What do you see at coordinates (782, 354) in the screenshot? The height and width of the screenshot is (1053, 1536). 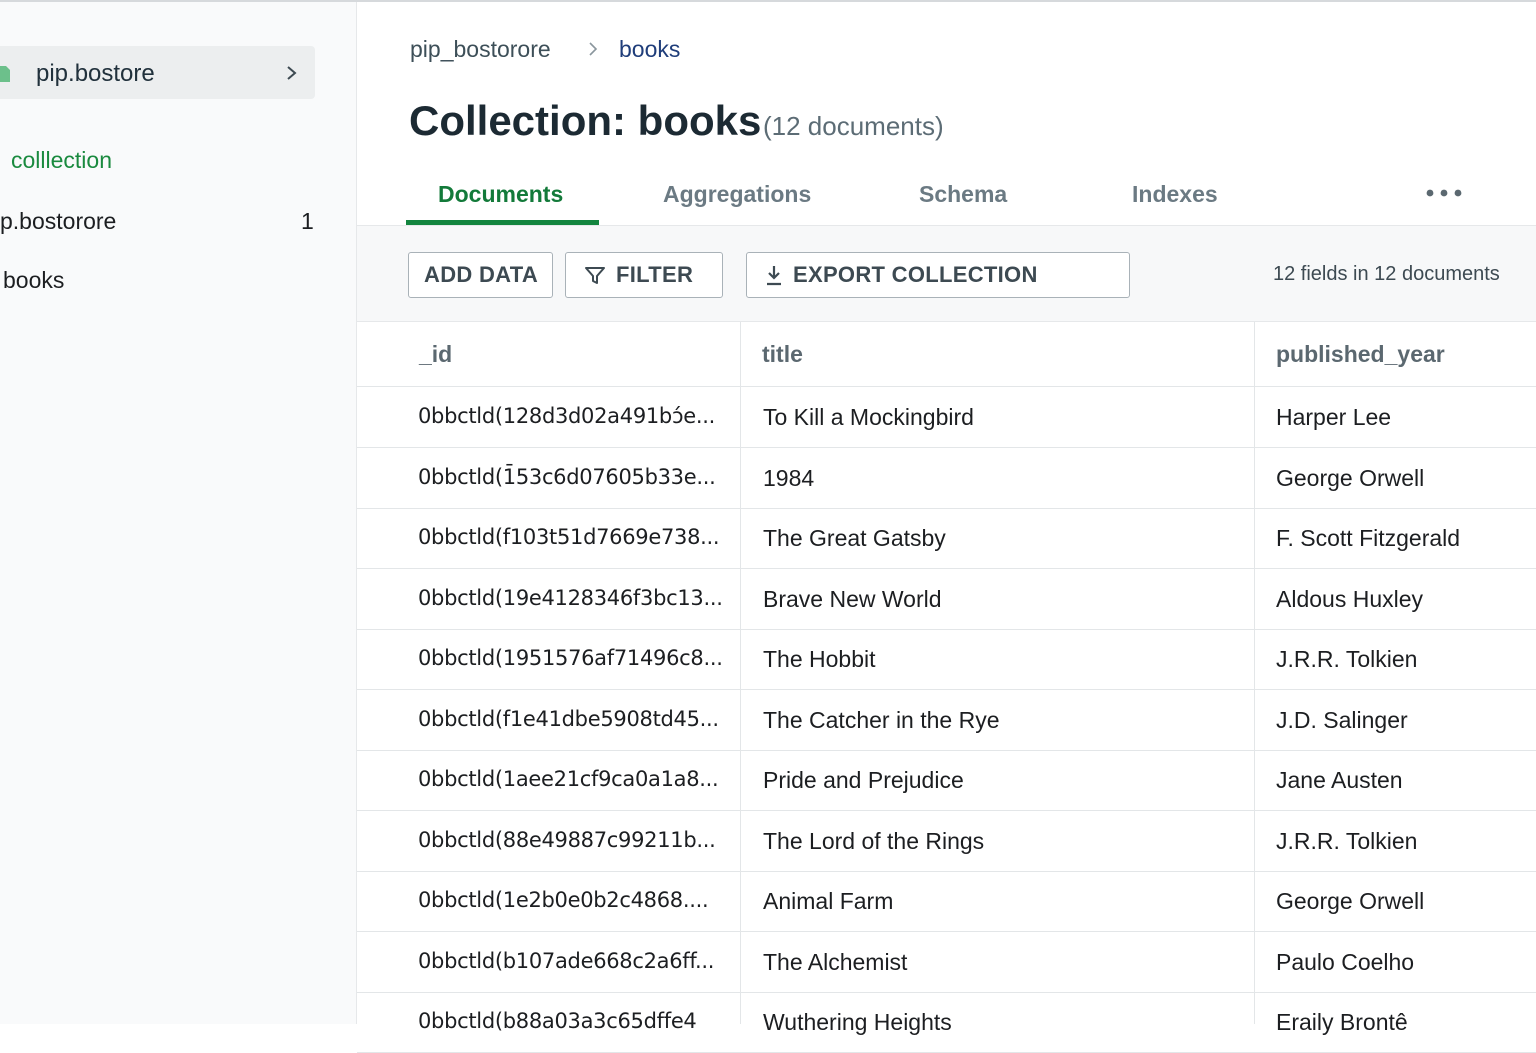 I see `column-header-title: title` at bounding box center [782, 354].